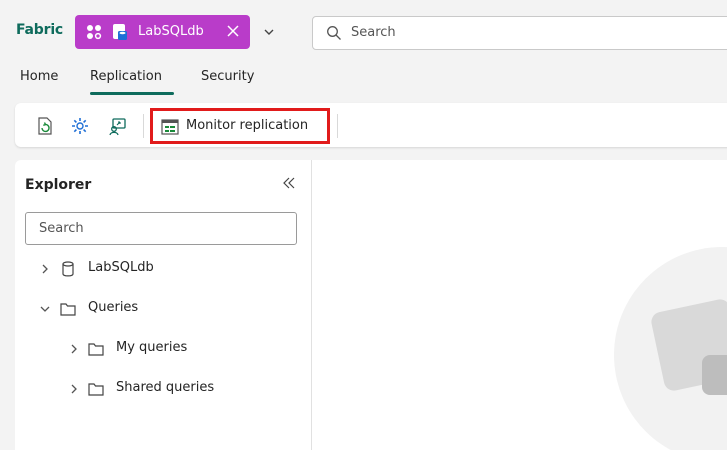 This screenshot has width=727, height=450. Describe the element at coordinates (120, 32) in the screenshot. I see `sql-database-icon` at that location.